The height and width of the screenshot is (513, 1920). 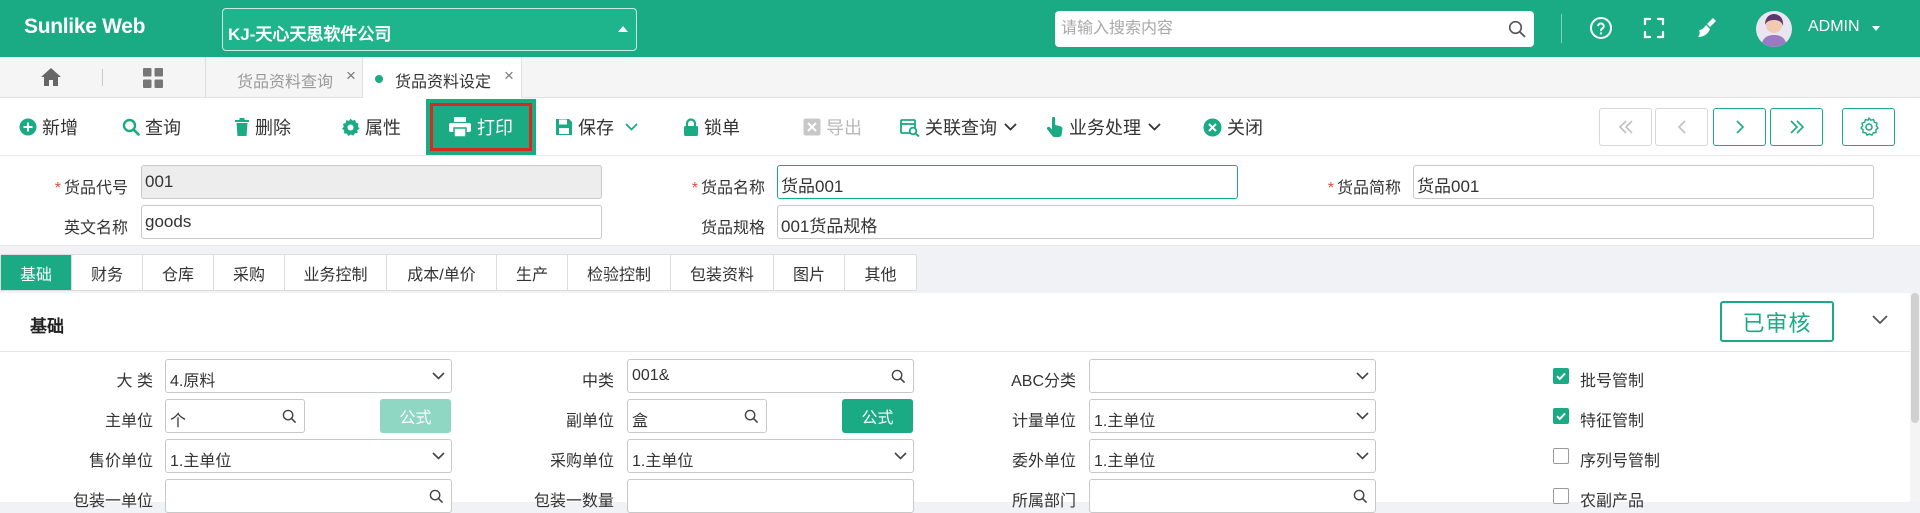 What do you see at coordinates (1232, 416) in the screenshot?
I see `measure-unit-select: 1.主单位` at bounding box center [1232, 416].